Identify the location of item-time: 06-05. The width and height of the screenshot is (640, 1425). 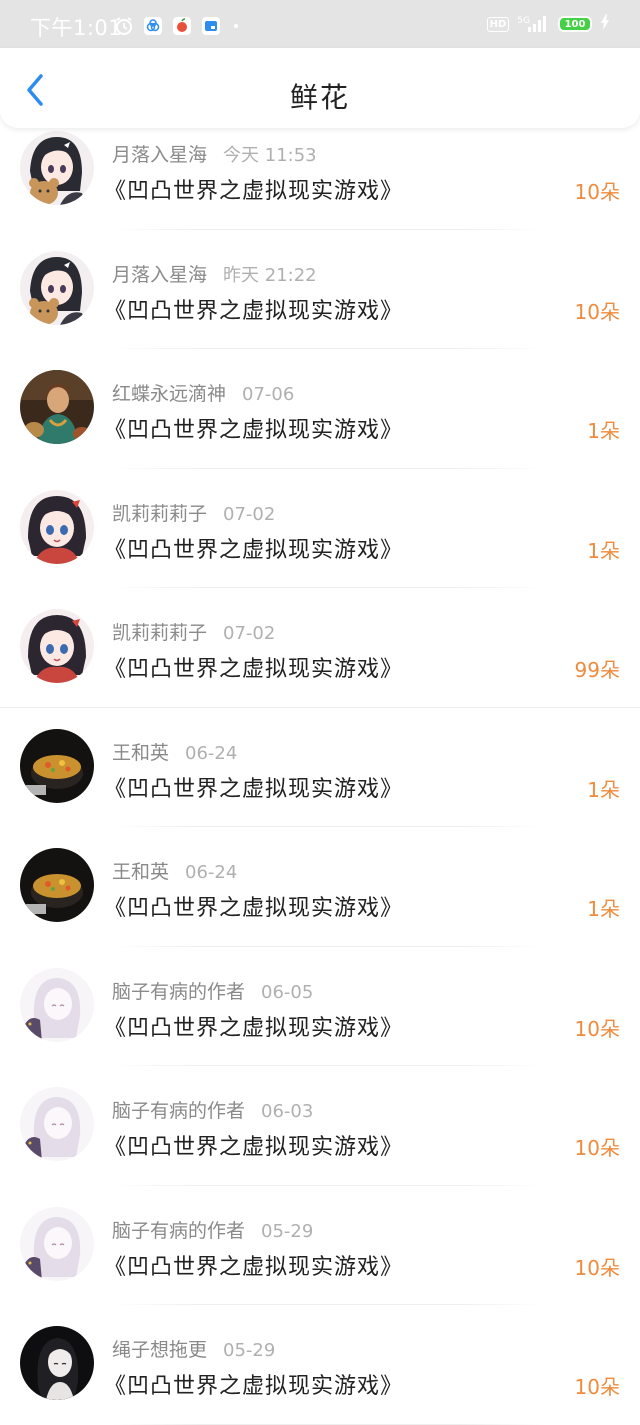
(287, 992).